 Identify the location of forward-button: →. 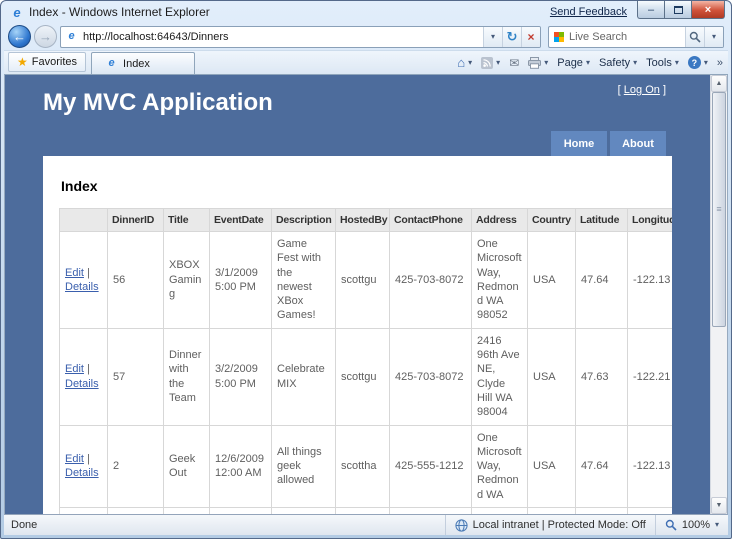
(45, 36).